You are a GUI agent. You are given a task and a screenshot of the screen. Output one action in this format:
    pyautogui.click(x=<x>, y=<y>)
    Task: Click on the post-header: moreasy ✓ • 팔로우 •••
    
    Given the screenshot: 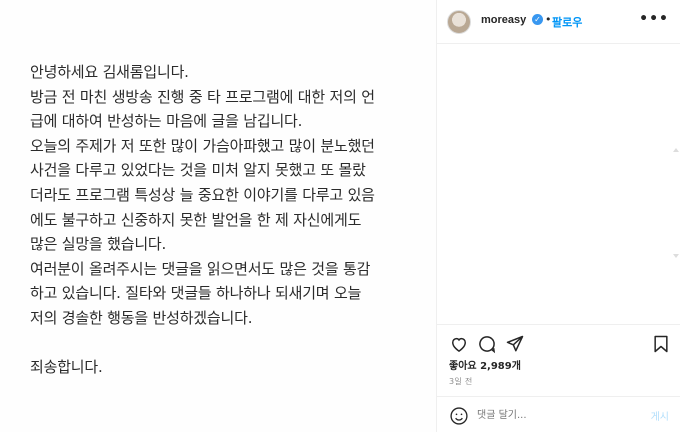 What is the action you would take?
    pyautogui.click(x=558, y=22)
    